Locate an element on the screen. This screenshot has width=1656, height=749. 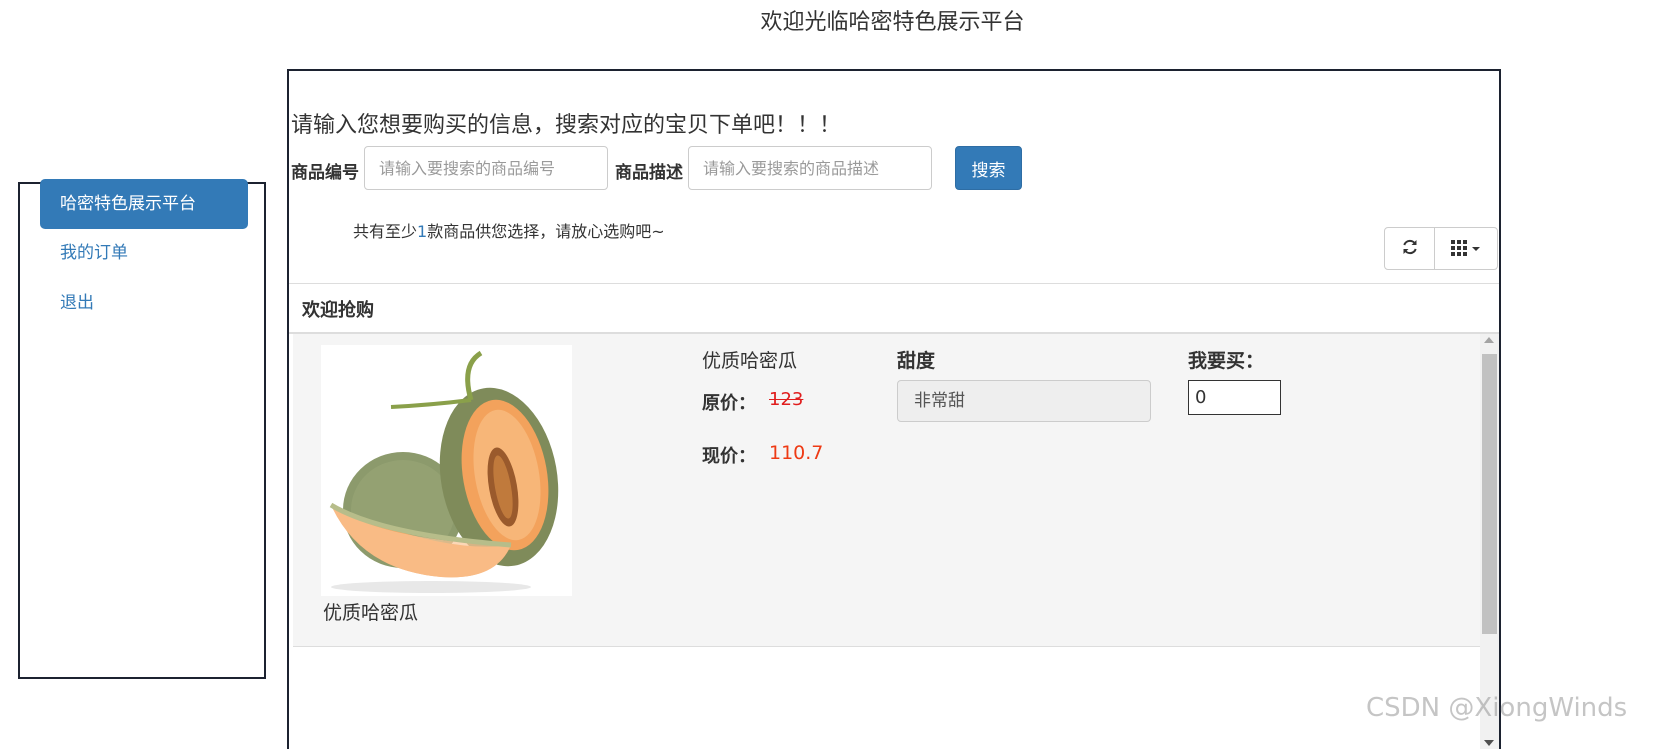
search-prompt: 请输入您想要购买的信息，搜索对应的宝贝下单吧！！！ is located at coordinates (566, 125).